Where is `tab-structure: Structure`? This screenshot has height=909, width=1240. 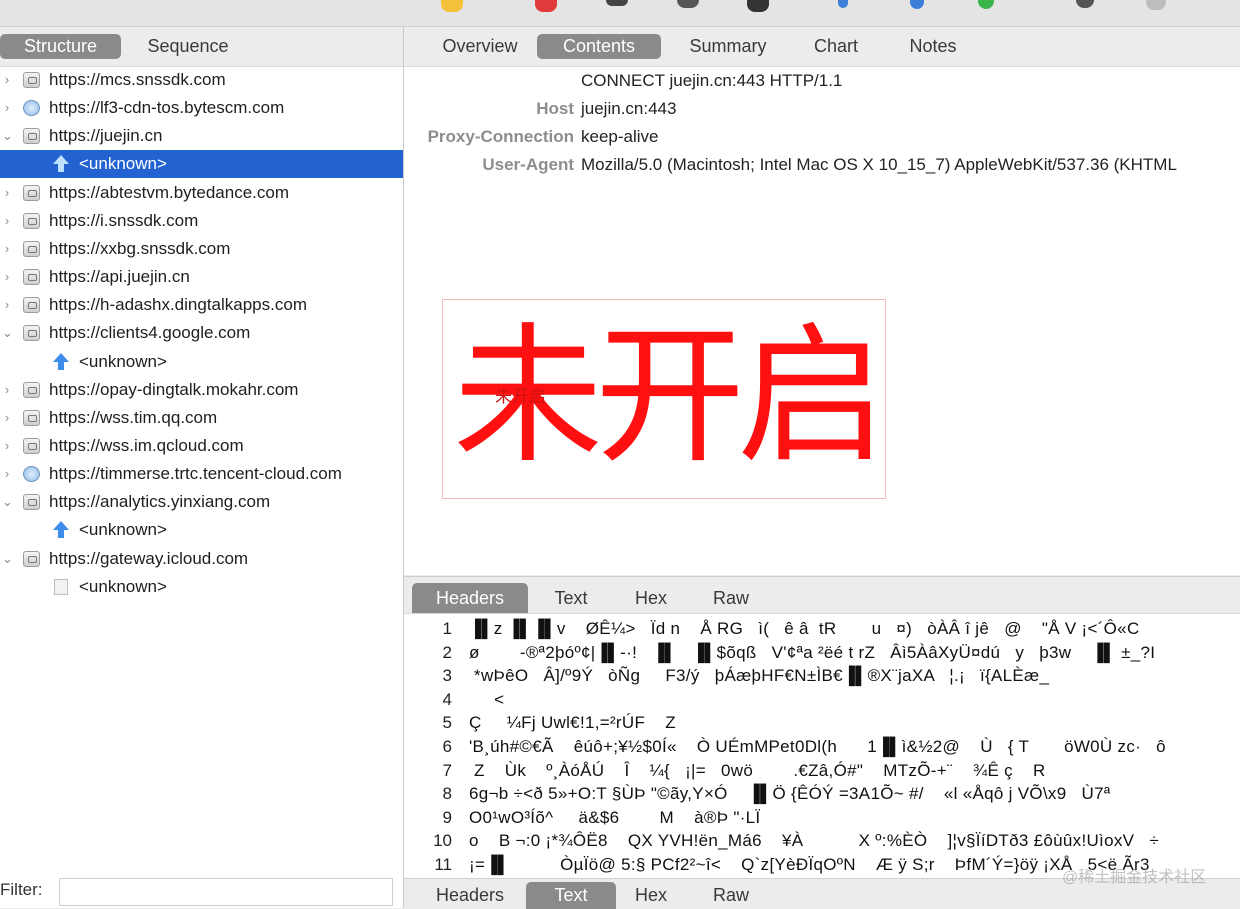
tab-structure: Structure is located at coordinates (60, 46).